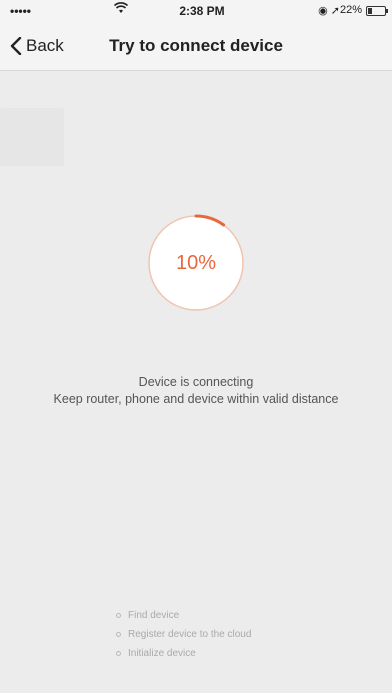 The image size is (392, 693). What do you see at coordinates (196, 382) in the screenshot?
I see `status-message: Device is connecting` at bounding box center [196, 382].